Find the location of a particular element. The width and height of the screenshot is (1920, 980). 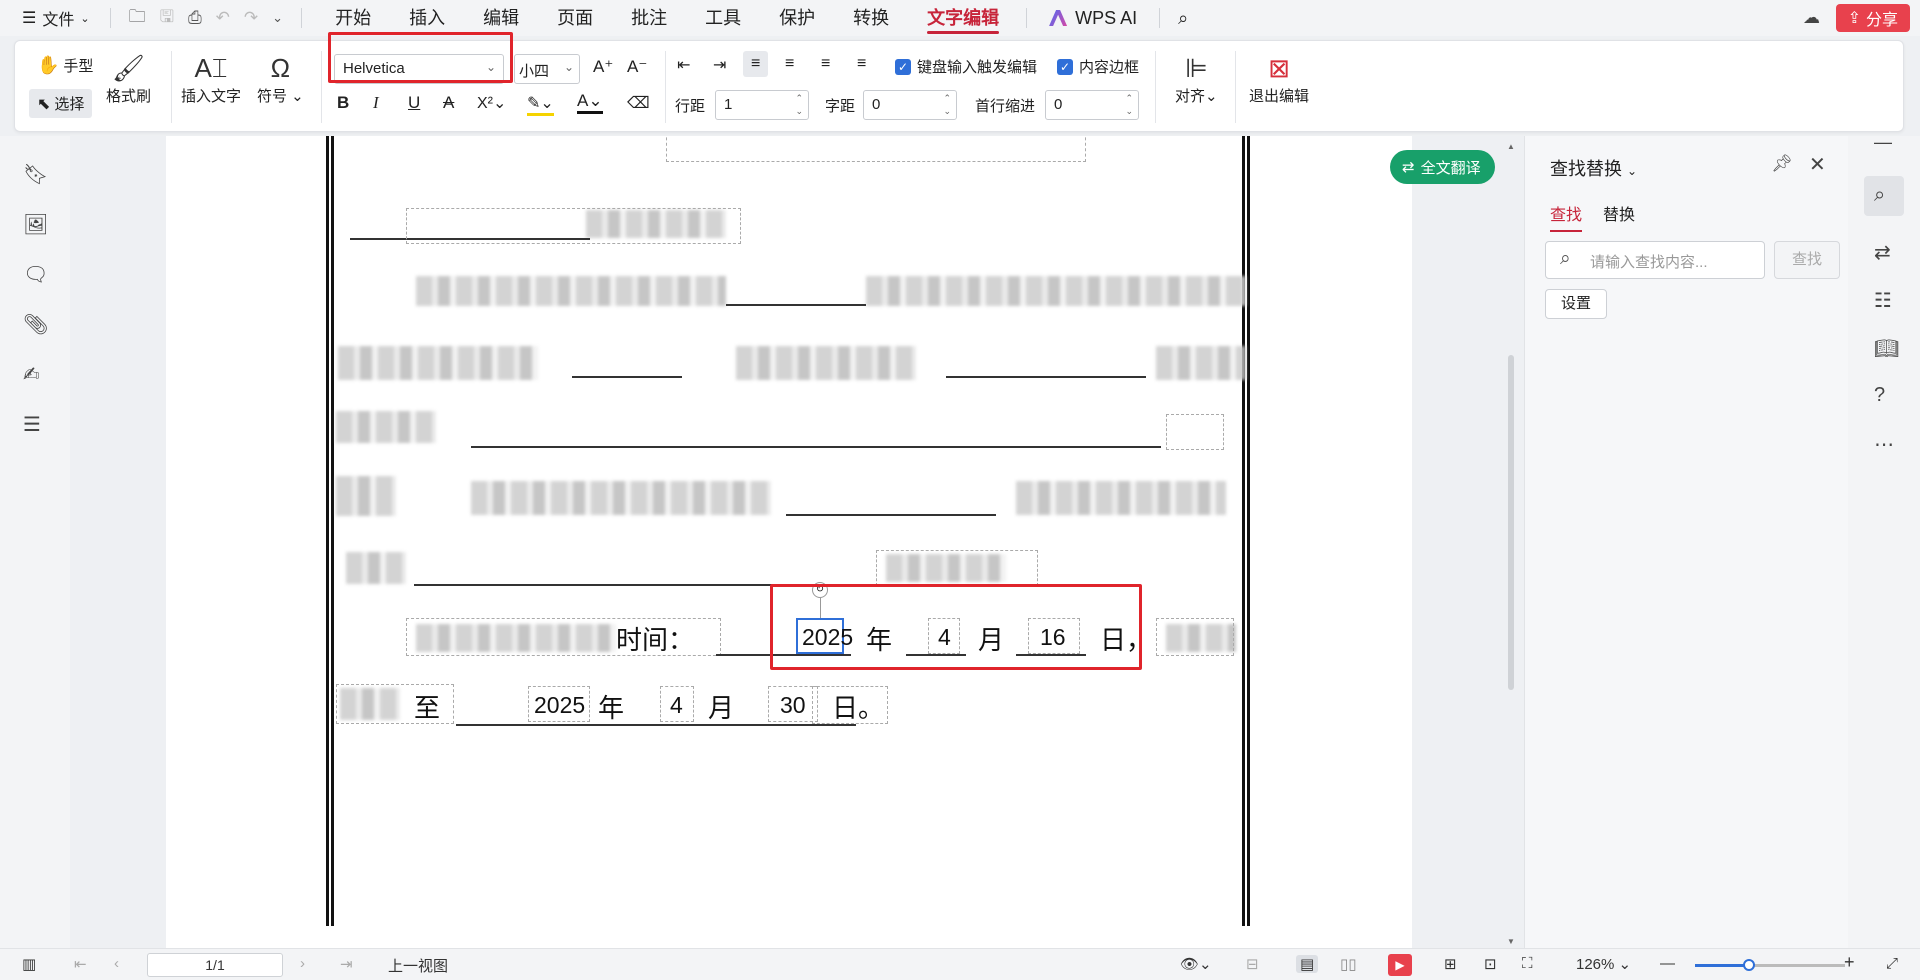

comment-icon: 🗨︎ is located at coordinates (35, 274).